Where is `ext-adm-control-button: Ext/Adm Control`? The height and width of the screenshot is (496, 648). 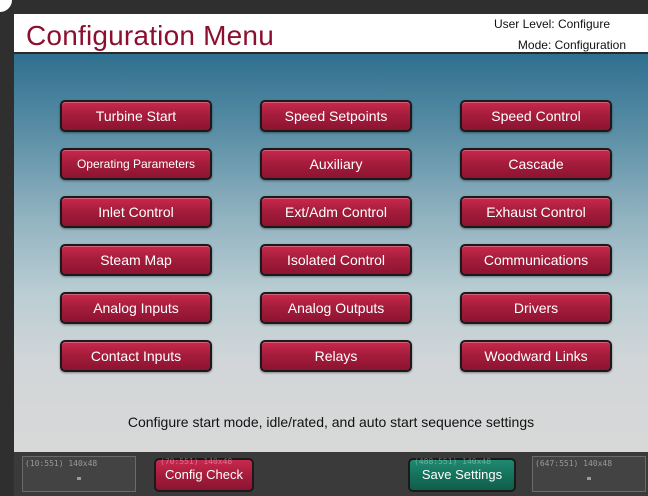
ext-adm-control-button: Ext/Adm Control is located at coordinates (336, 212).